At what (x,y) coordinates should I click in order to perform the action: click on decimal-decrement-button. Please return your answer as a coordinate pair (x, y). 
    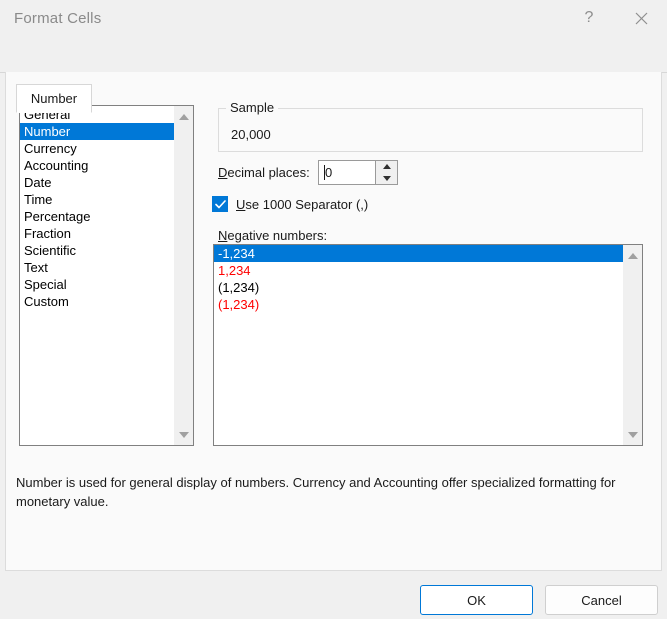
    Looking at the image, I should click on (386, 179).